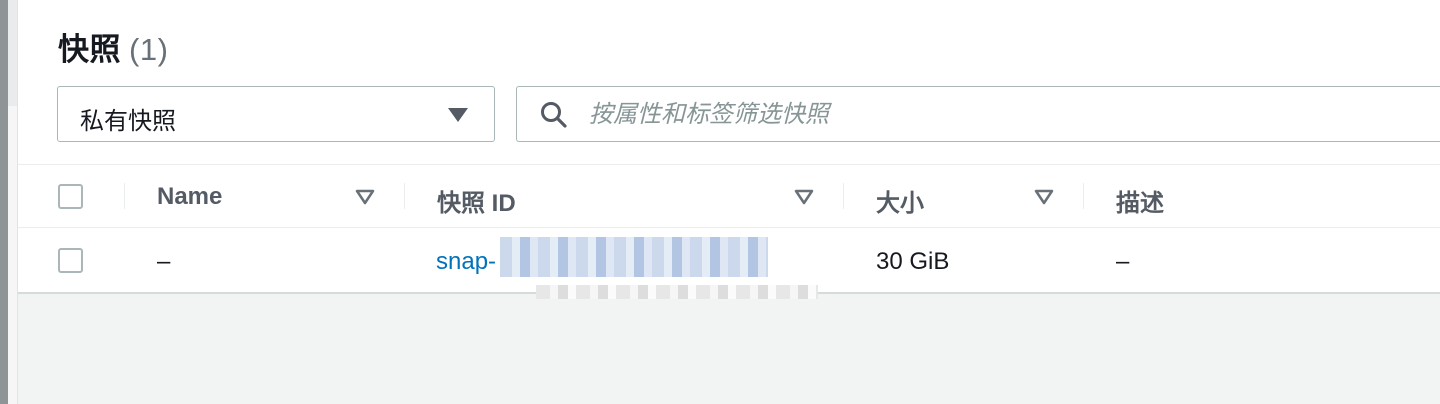 The width and height of the screenshot is (1440, 404). Describe the element at coordinates (554, 115) in the screenshot. I see `search-icon` at that location.